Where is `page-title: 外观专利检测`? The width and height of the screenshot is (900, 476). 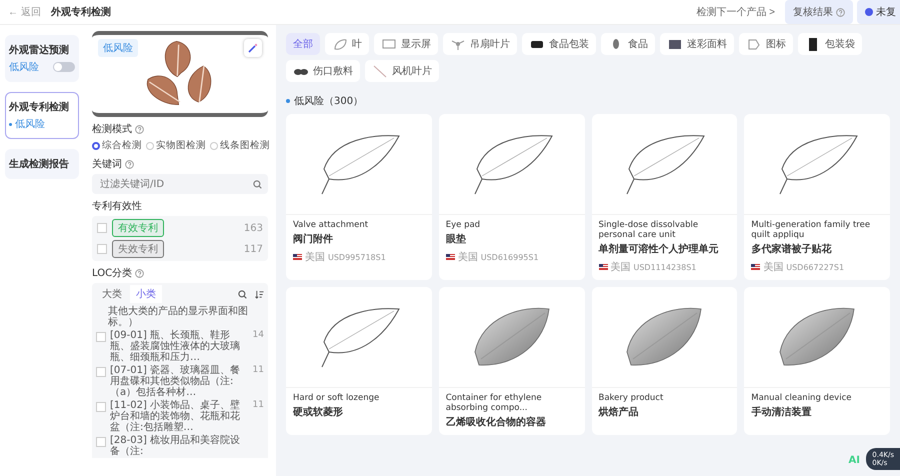
page-title: 外观专利检测 is located at coordinates (80, 12).